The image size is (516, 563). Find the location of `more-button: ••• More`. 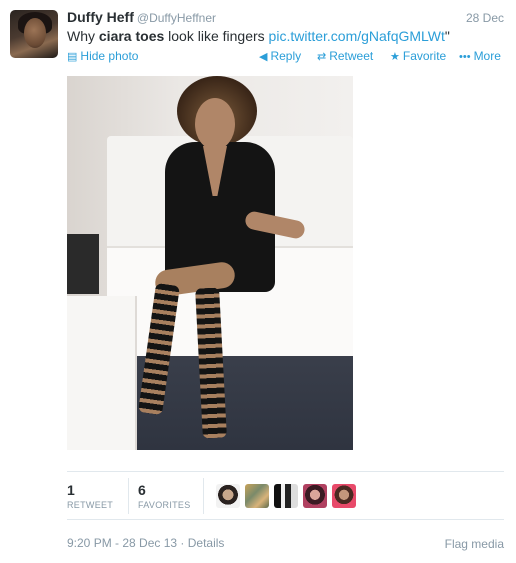

more-button: ••• More is located at coordinates (480, 56).